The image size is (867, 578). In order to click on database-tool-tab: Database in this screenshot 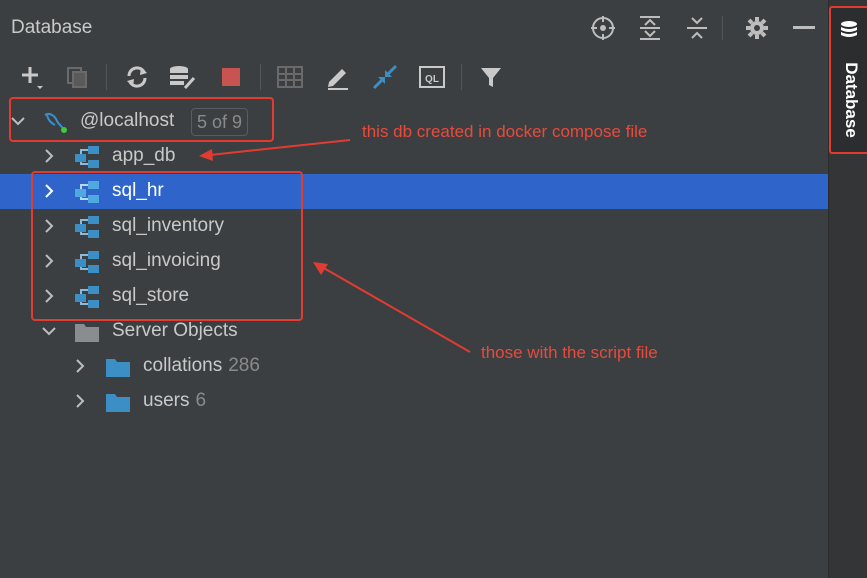, I will do `click(848, 80)`.